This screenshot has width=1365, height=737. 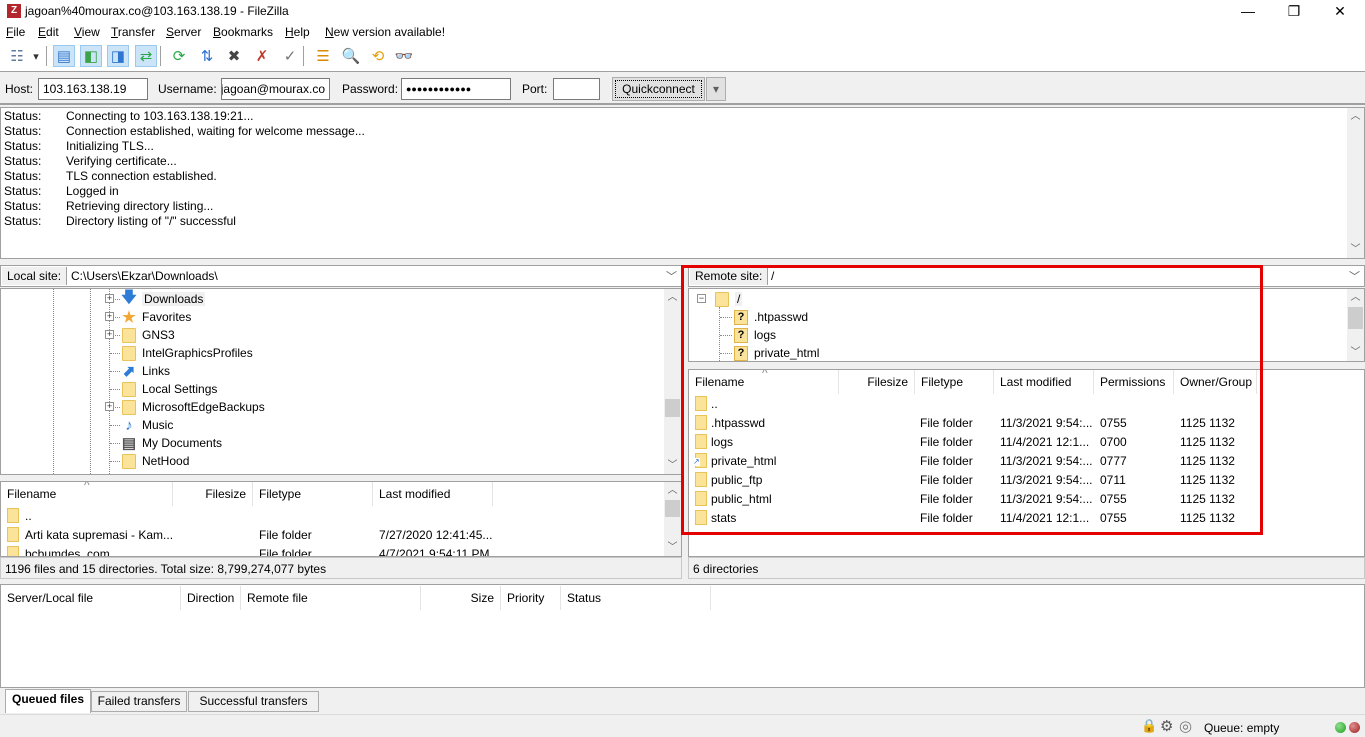 I want to click on tab-queued-files: Queued files, so click(x=48, y=701).